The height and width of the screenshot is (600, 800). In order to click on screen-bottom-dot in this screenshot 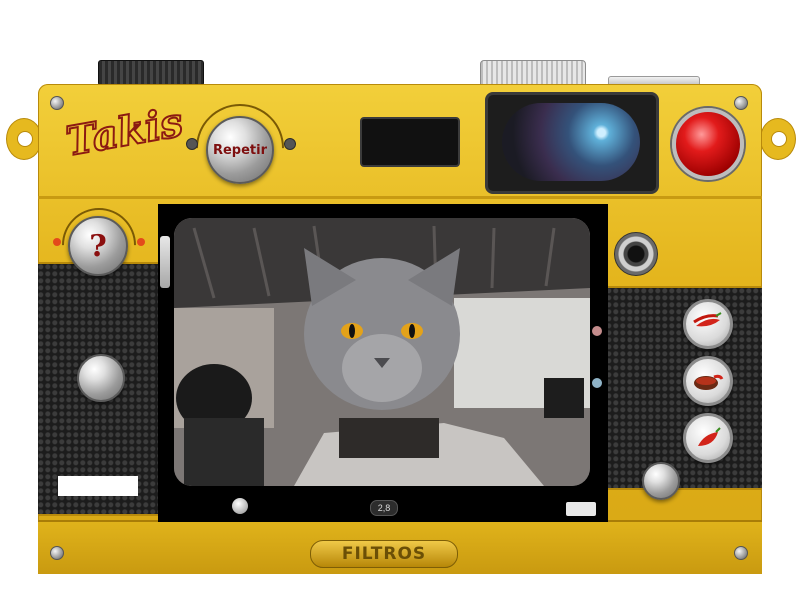, I will do `click(240, 506)`.